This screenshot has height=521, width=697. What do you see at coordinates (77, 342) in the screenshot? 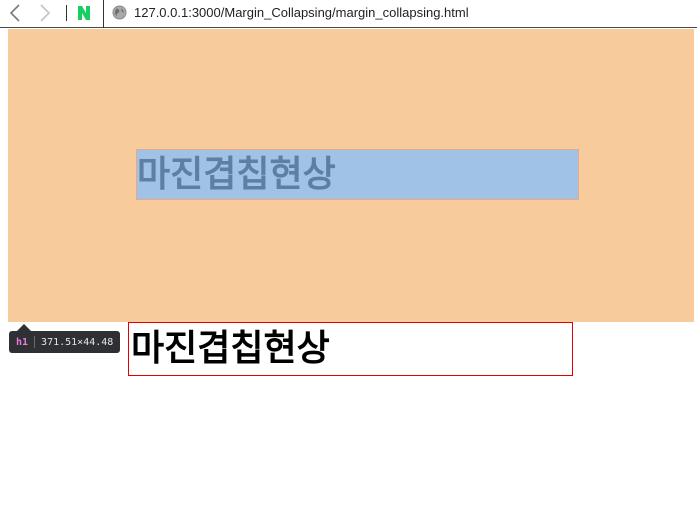
I see `tooltip-dimensions: 371.51×44.48` at bounding box center [77, 342].